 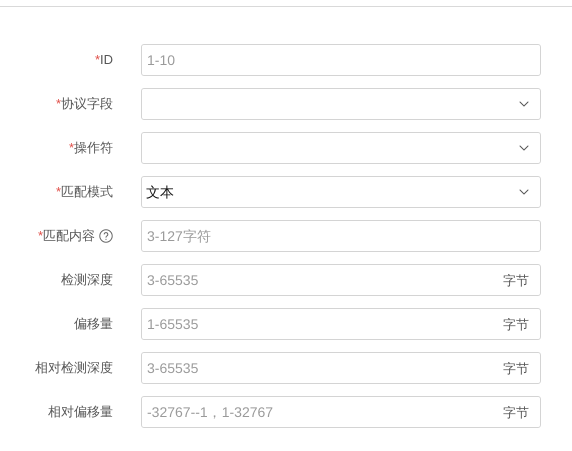 What do you see at coordinates (87, 104) in the screenshot?
I see `field-label: 协议字段` at bounding box center [87, 104].